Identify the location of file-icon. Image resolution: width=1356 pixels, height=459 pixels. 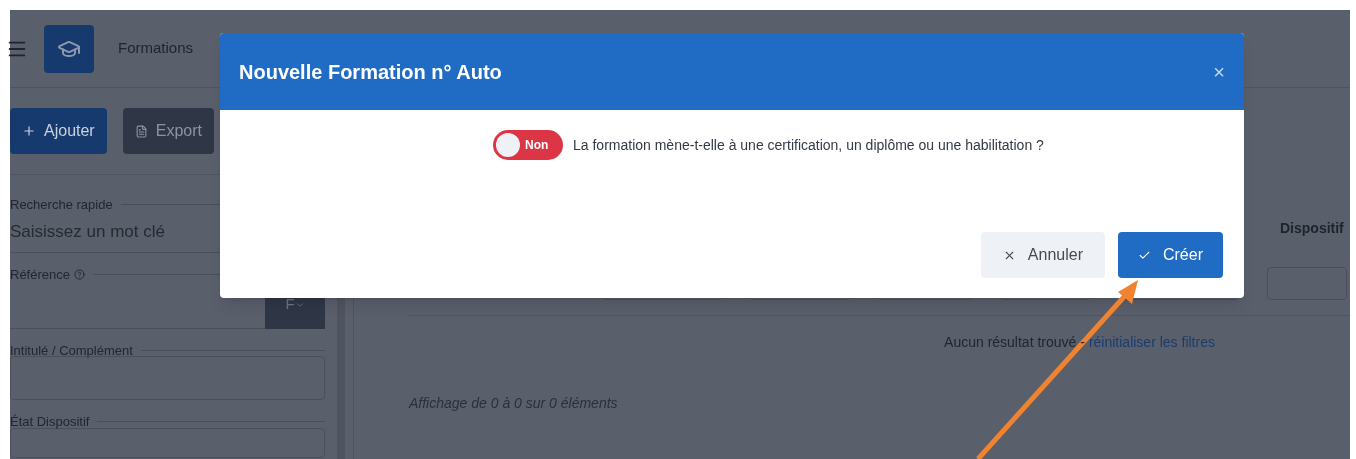
(141, 131).